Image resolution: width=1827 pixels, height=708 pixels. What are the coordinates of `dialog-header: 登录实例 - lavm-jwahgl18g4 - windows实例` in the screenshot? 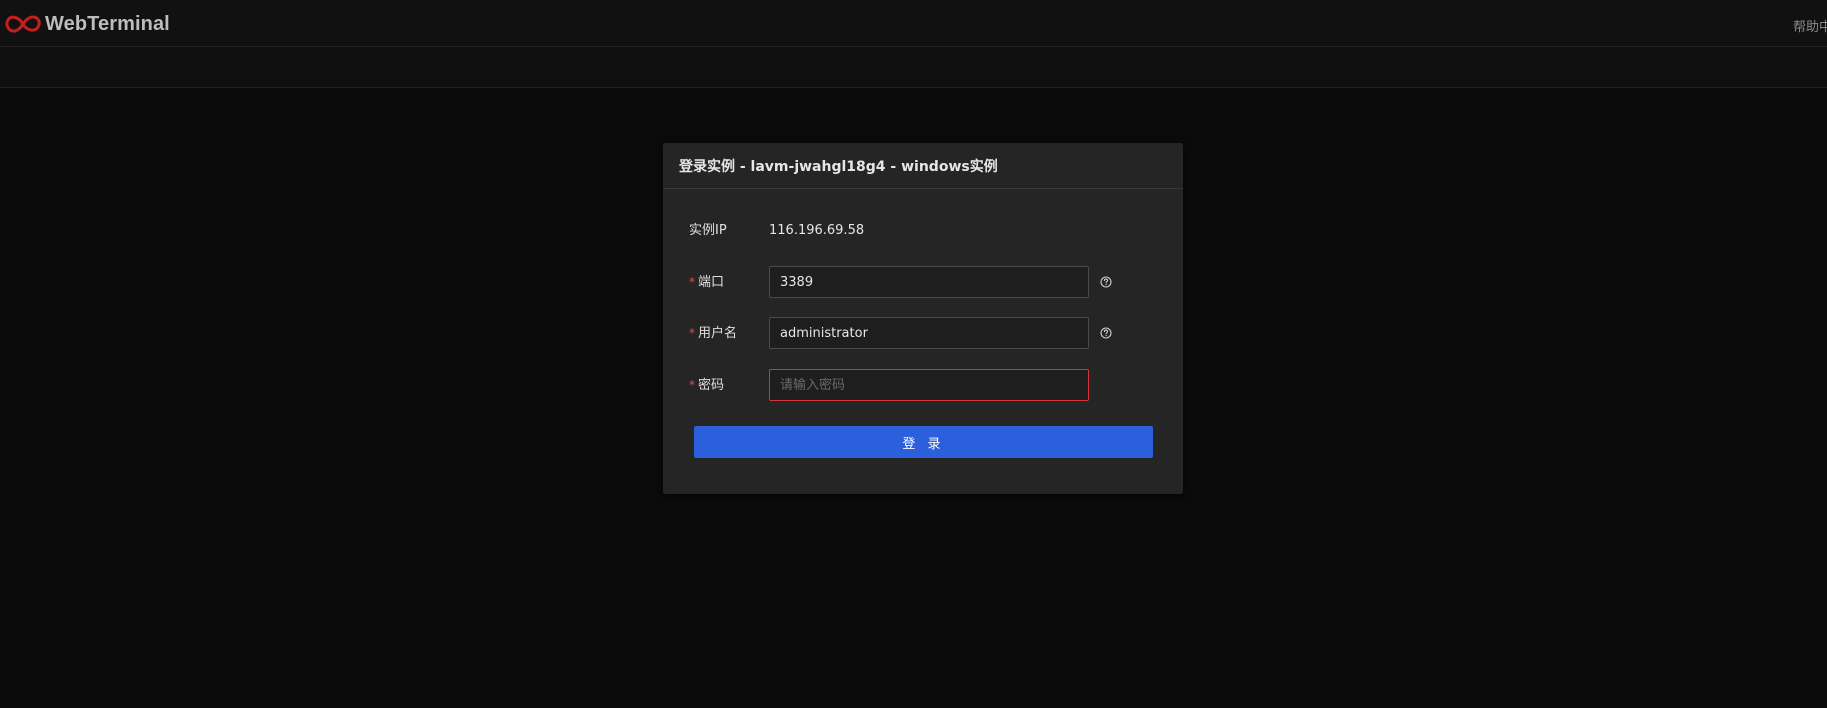 It's located at (923, 166).